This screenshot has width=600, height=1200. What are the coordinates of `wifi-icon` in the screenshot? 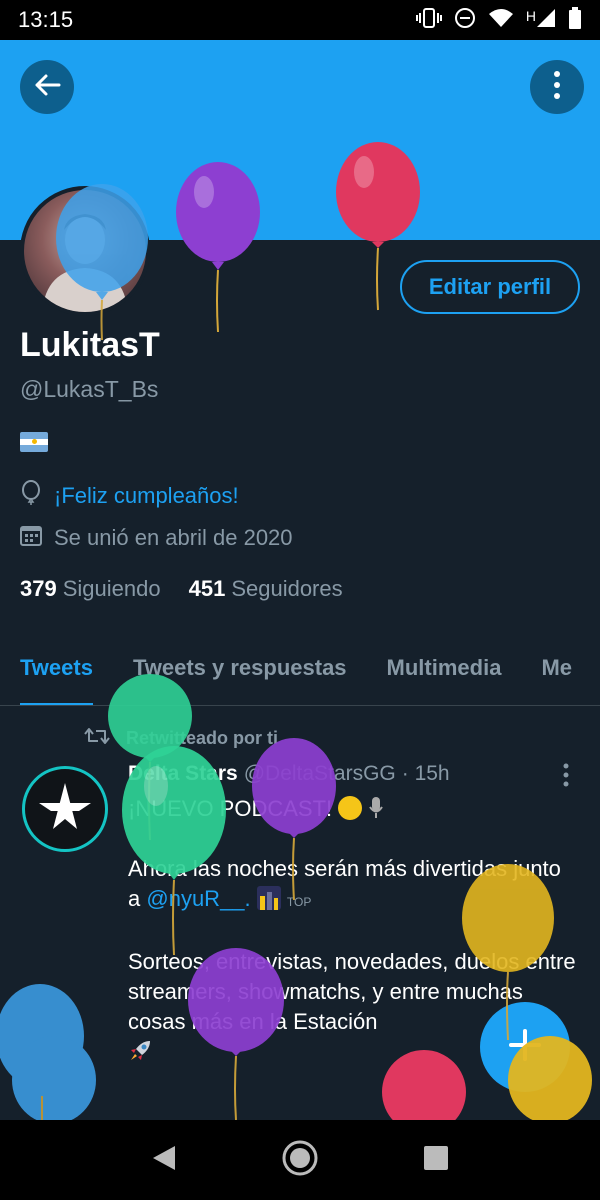 It's located at (501, 20).